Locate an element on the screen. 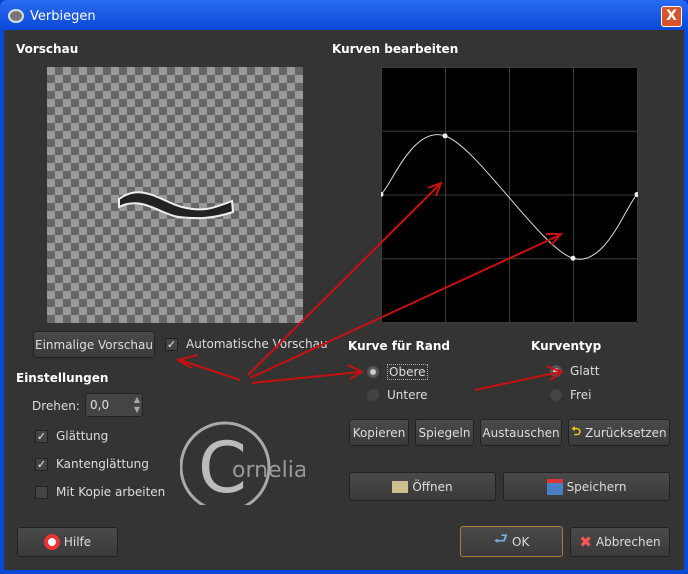 This screenshot has width=688, height=574. border-heading: Kurve für Rand is located at coordinates (399, 346).